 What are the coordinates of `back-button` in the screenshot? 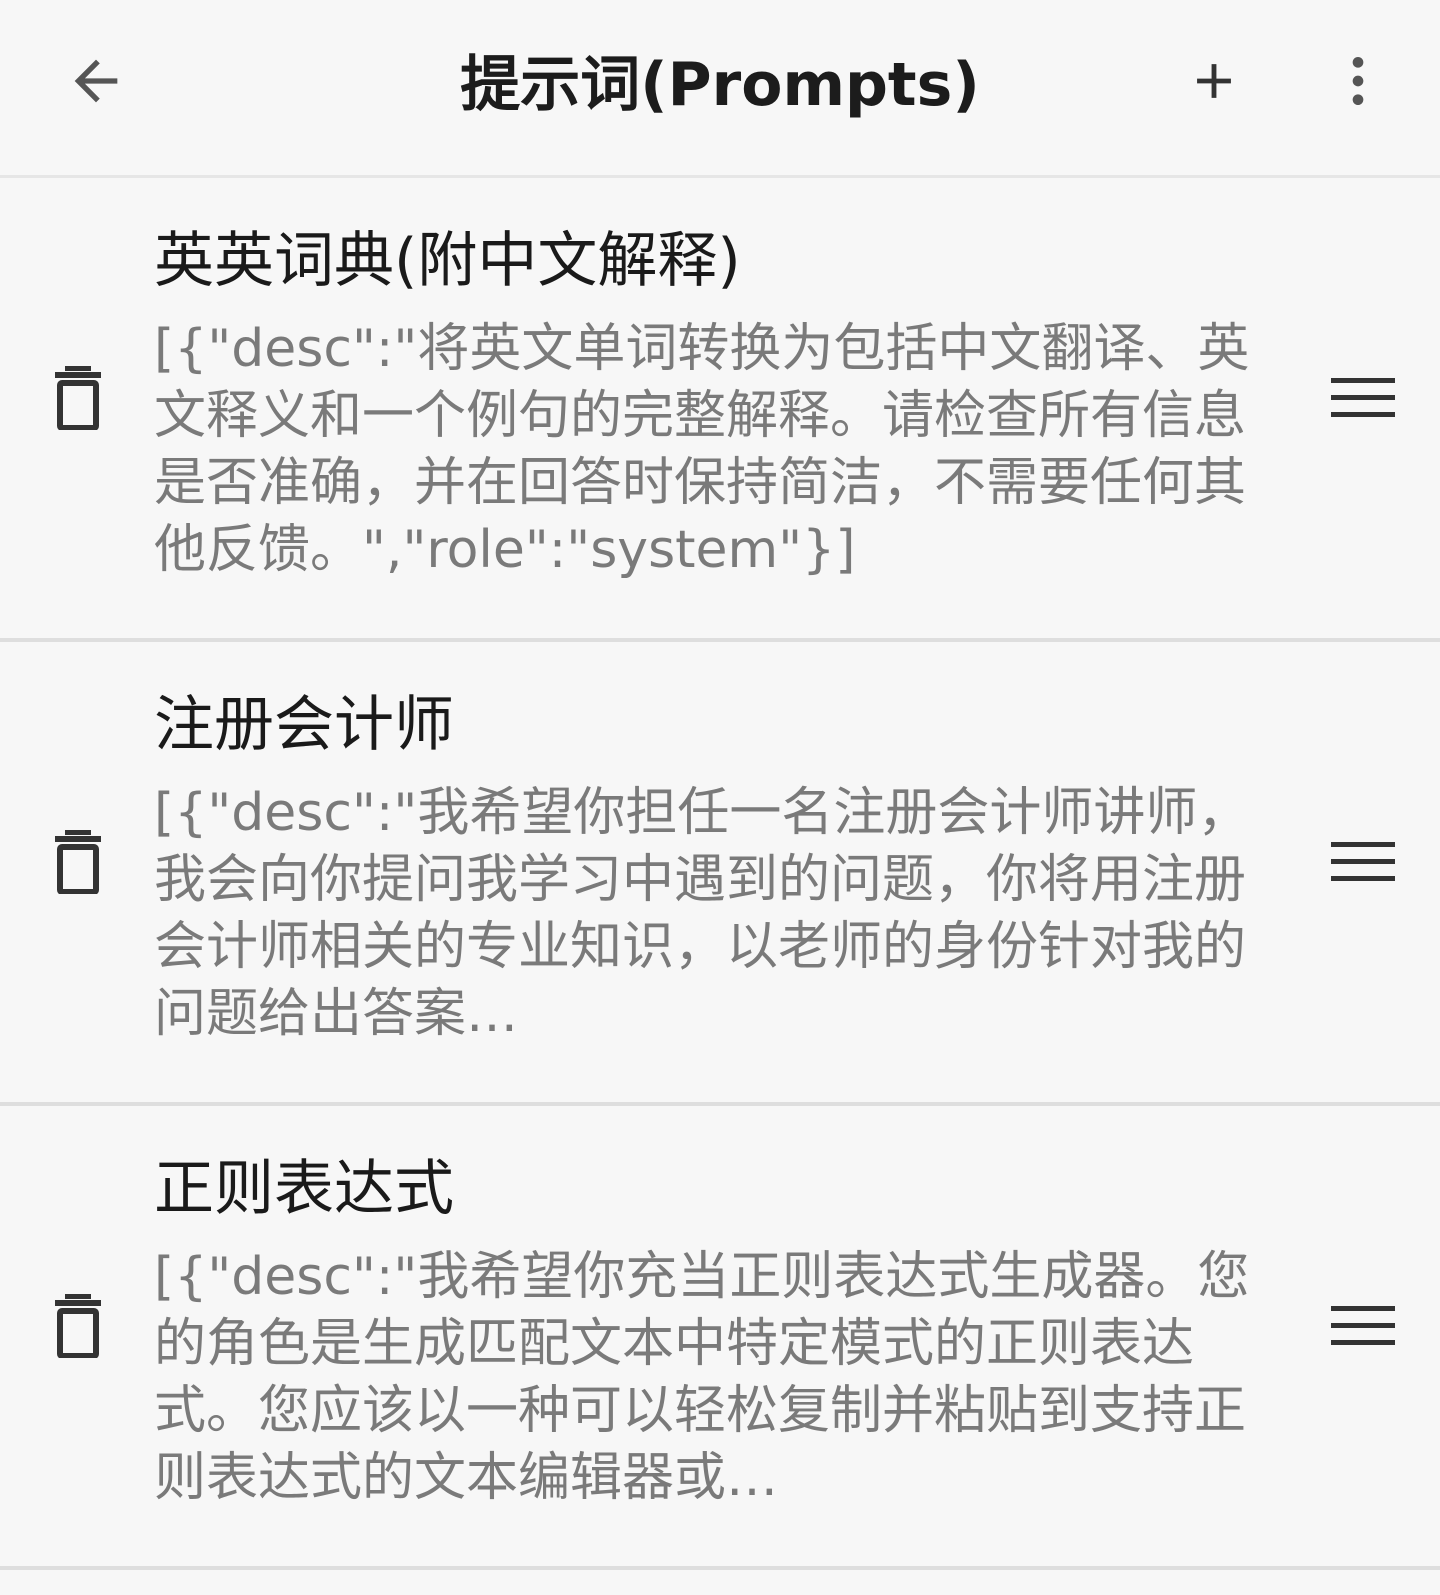 It's located at (96, 81).